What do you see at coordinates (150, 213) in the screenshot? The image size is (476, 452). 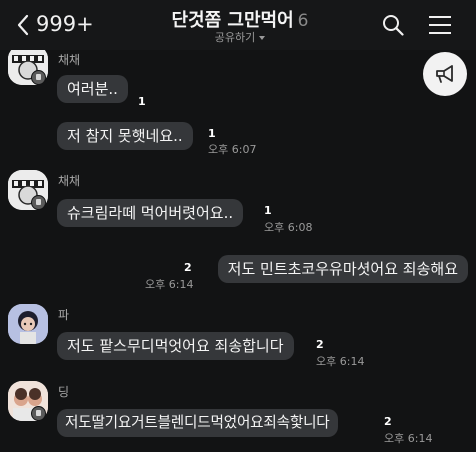 I see `message-bubble: 슈크림라떼 먹어버렷어요..` at bounding box center [150, 213].